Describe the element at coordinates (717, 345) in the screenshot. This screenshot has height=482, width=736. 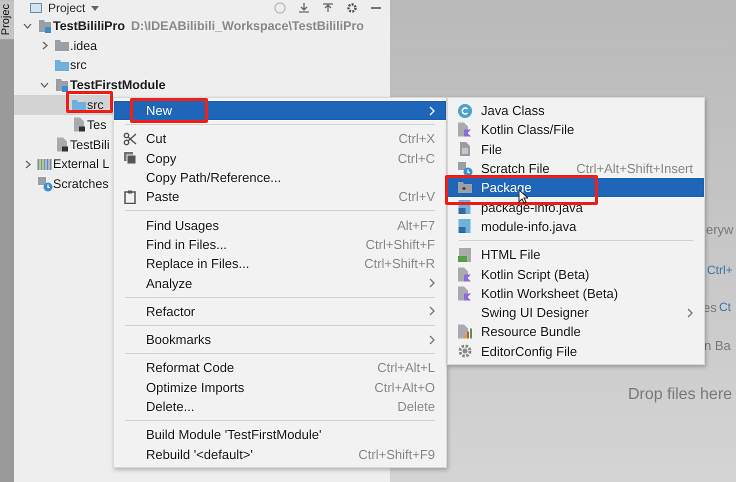
I see `editor-hint: n Ba` at that location.